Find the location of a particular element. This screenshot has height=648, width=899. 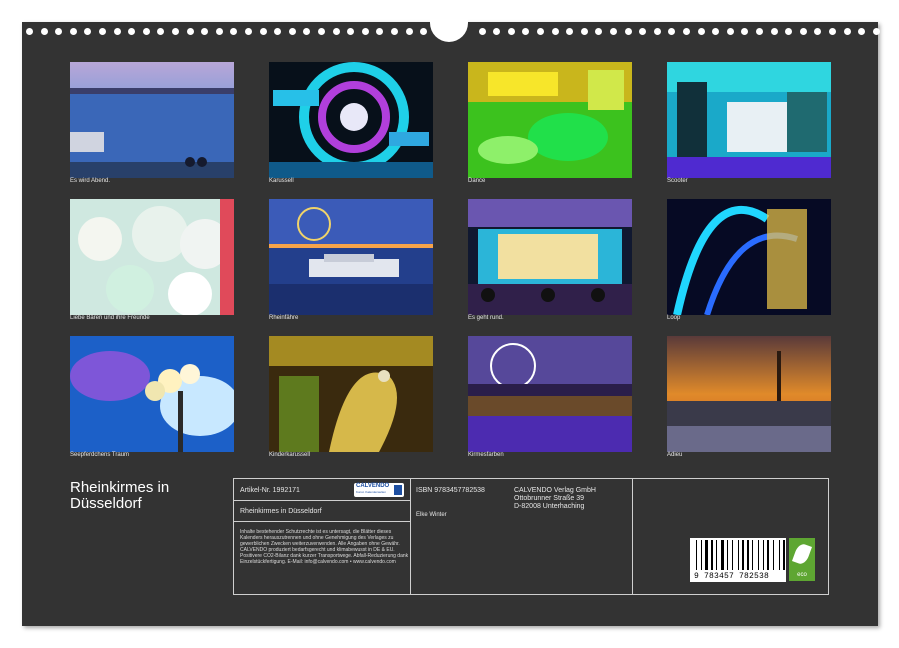

ferris-wheel-night-photo is located at coordinates (550, 394).